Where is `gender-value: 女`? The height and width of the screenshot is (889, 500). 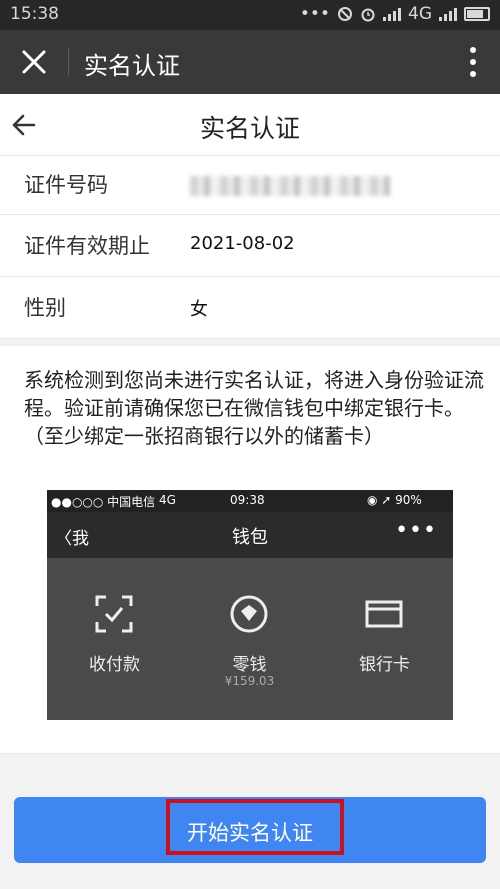 gender-value: 女 is located at coordinates (199, 309).